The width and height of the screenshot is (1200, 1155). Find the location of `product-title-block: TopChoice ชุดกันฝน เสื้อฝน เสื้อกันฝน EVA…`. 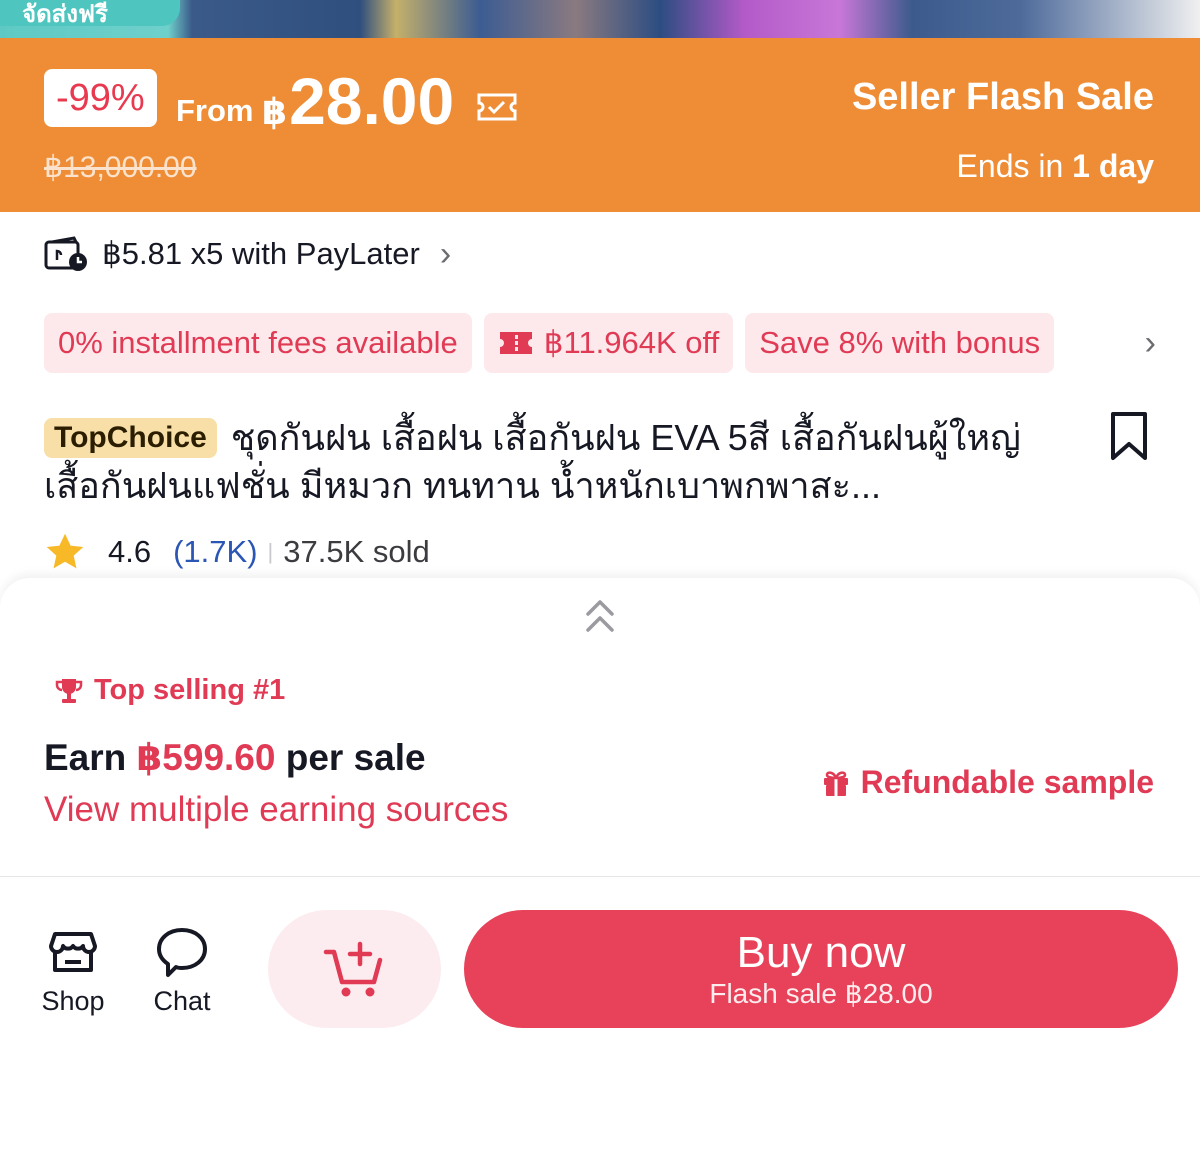

product-title-block: TopChoice ชุดกันฝน เสื้อฝน เสื้อกันฝน EVA… is located at coordinates (554, 462).